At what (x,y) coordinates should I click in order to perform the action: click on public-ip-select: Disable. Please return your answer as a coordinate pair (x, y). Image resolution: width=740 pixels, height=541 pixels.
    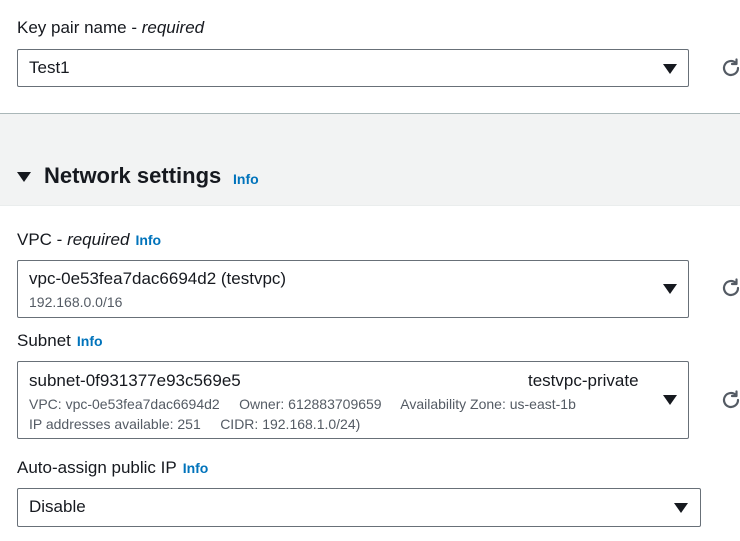
    Looking at the image, I should click on (359, 507).